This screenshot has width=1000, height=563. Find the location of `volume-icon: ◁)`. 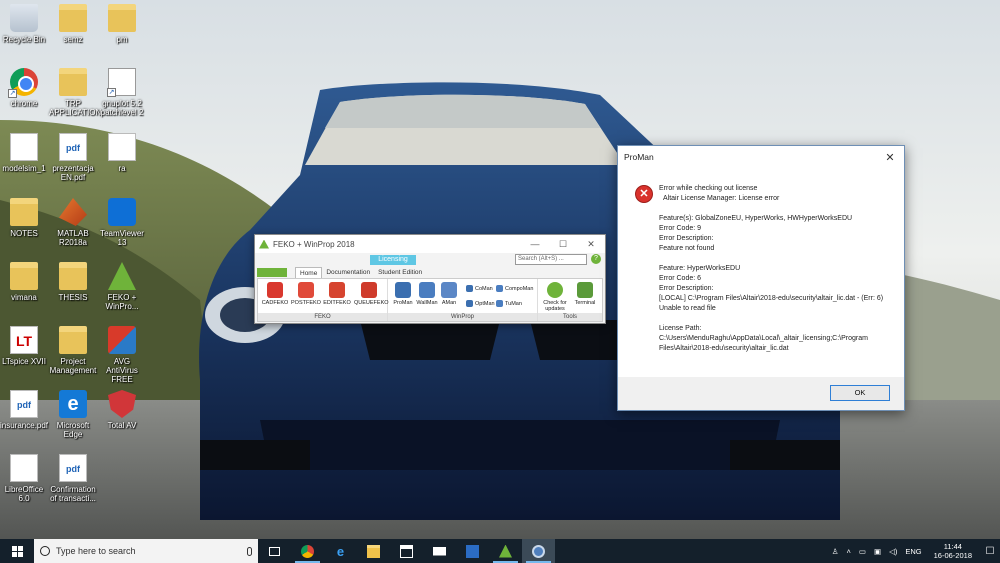

volume-icon: ◁) is located at coordinates (893, 551).